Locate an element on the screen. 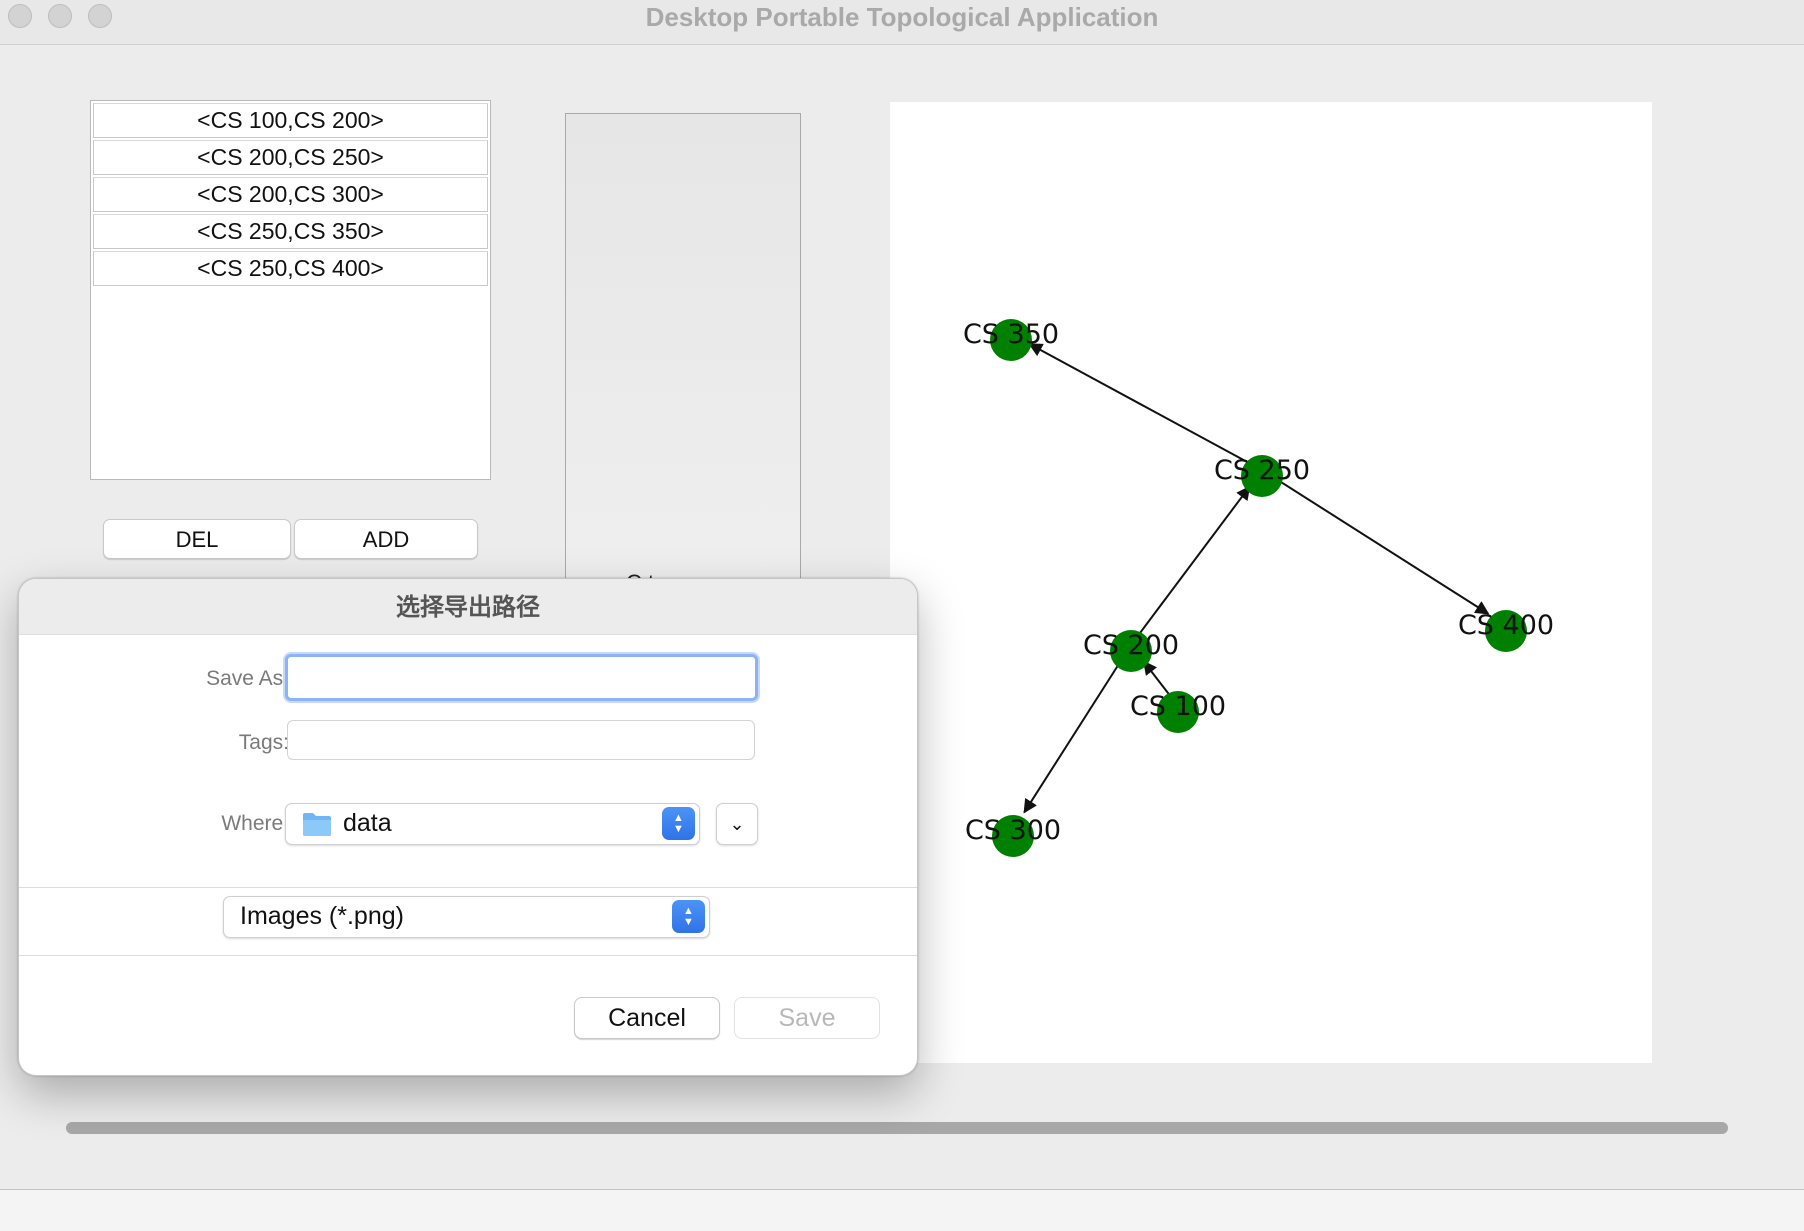  save-as-label: Save As: is located at coordinates (247, 678).